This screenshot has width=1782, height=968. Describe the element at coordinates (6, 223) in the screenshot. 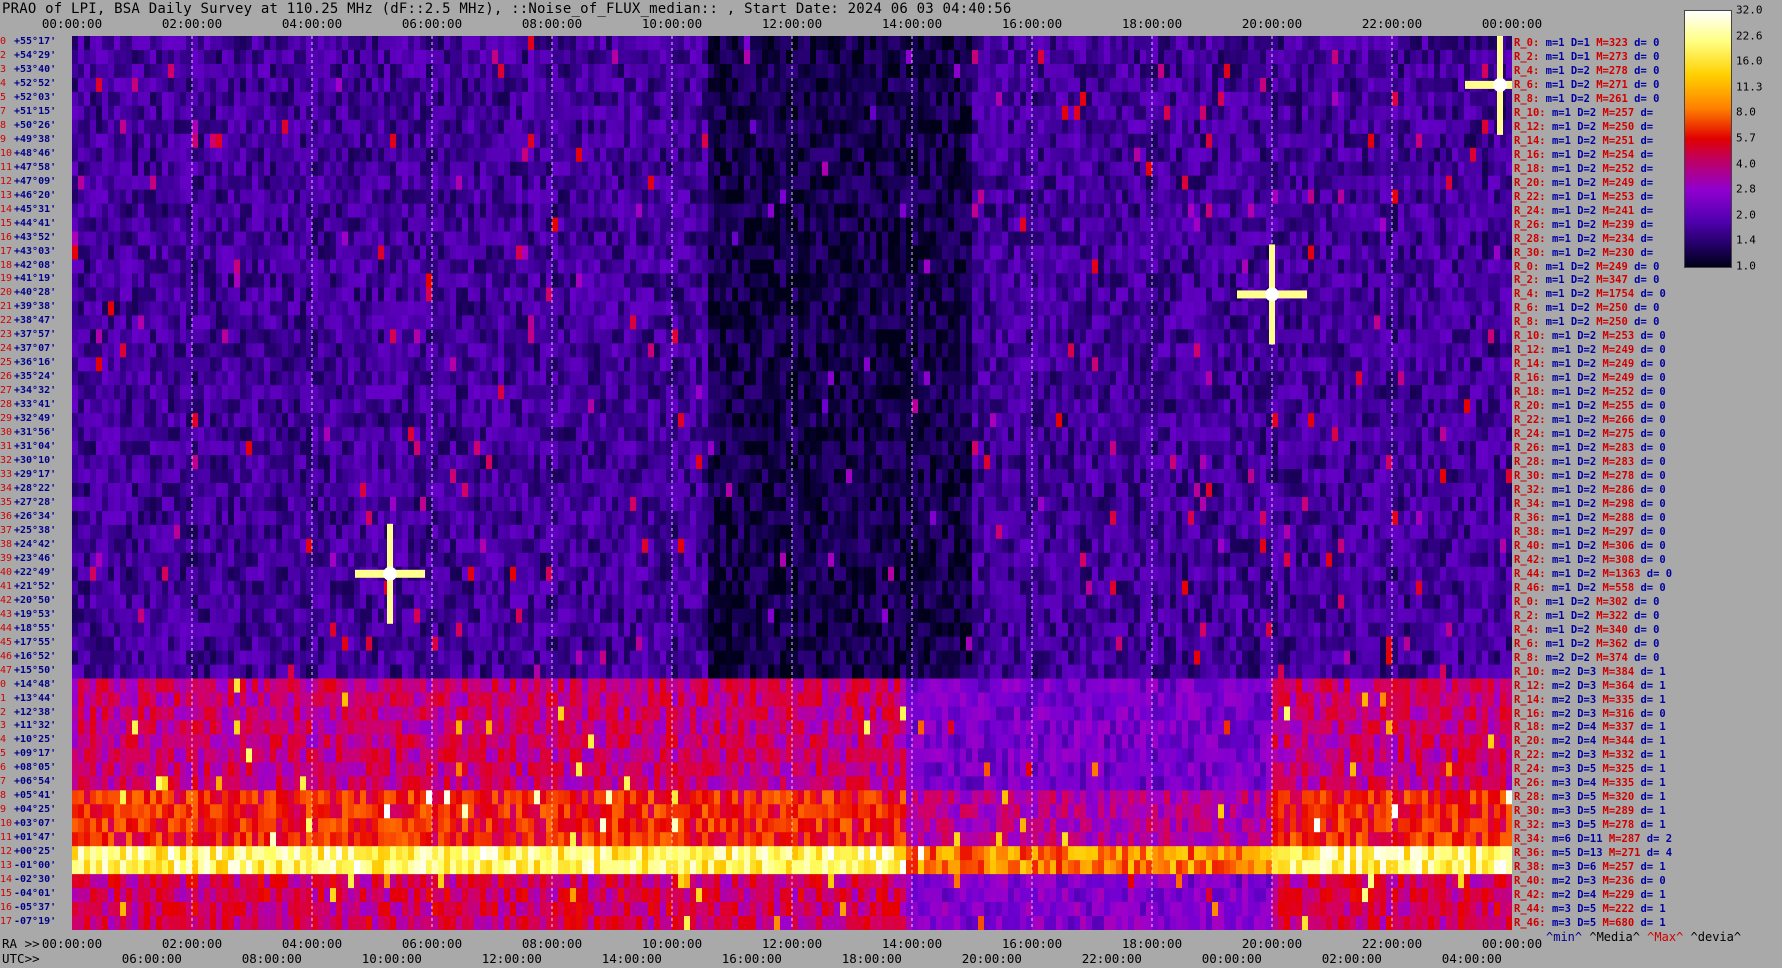

I see `dec-row-index: 15` at that location.